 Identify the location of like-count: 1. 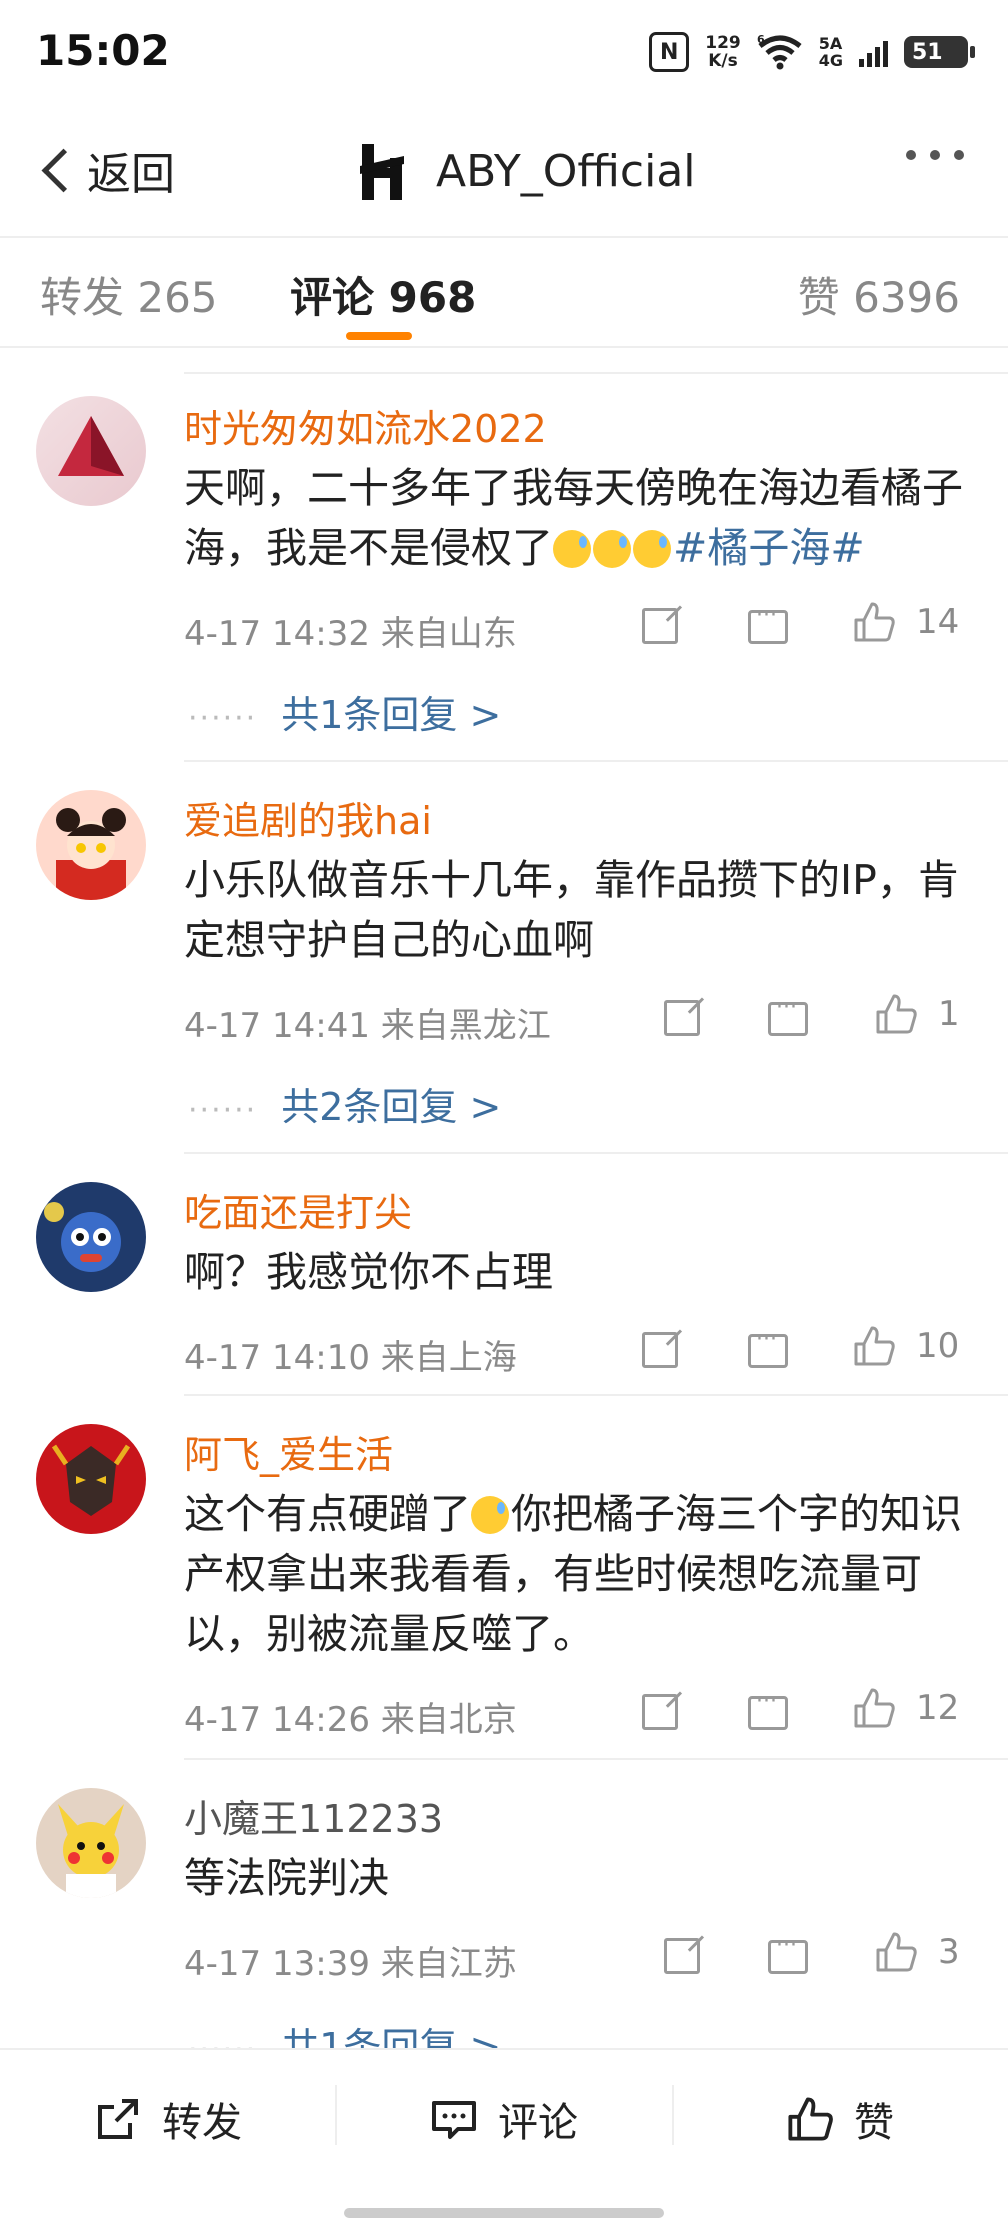
(949, 1014).